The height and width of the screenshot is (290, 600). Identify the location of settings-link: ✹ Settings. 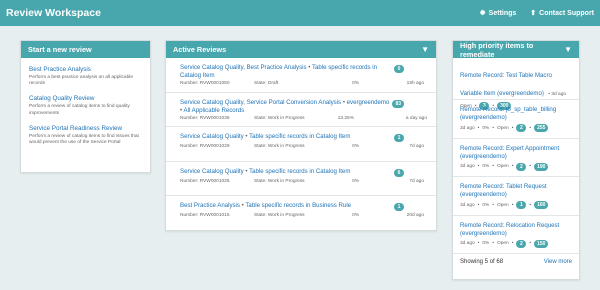
(498, 13).